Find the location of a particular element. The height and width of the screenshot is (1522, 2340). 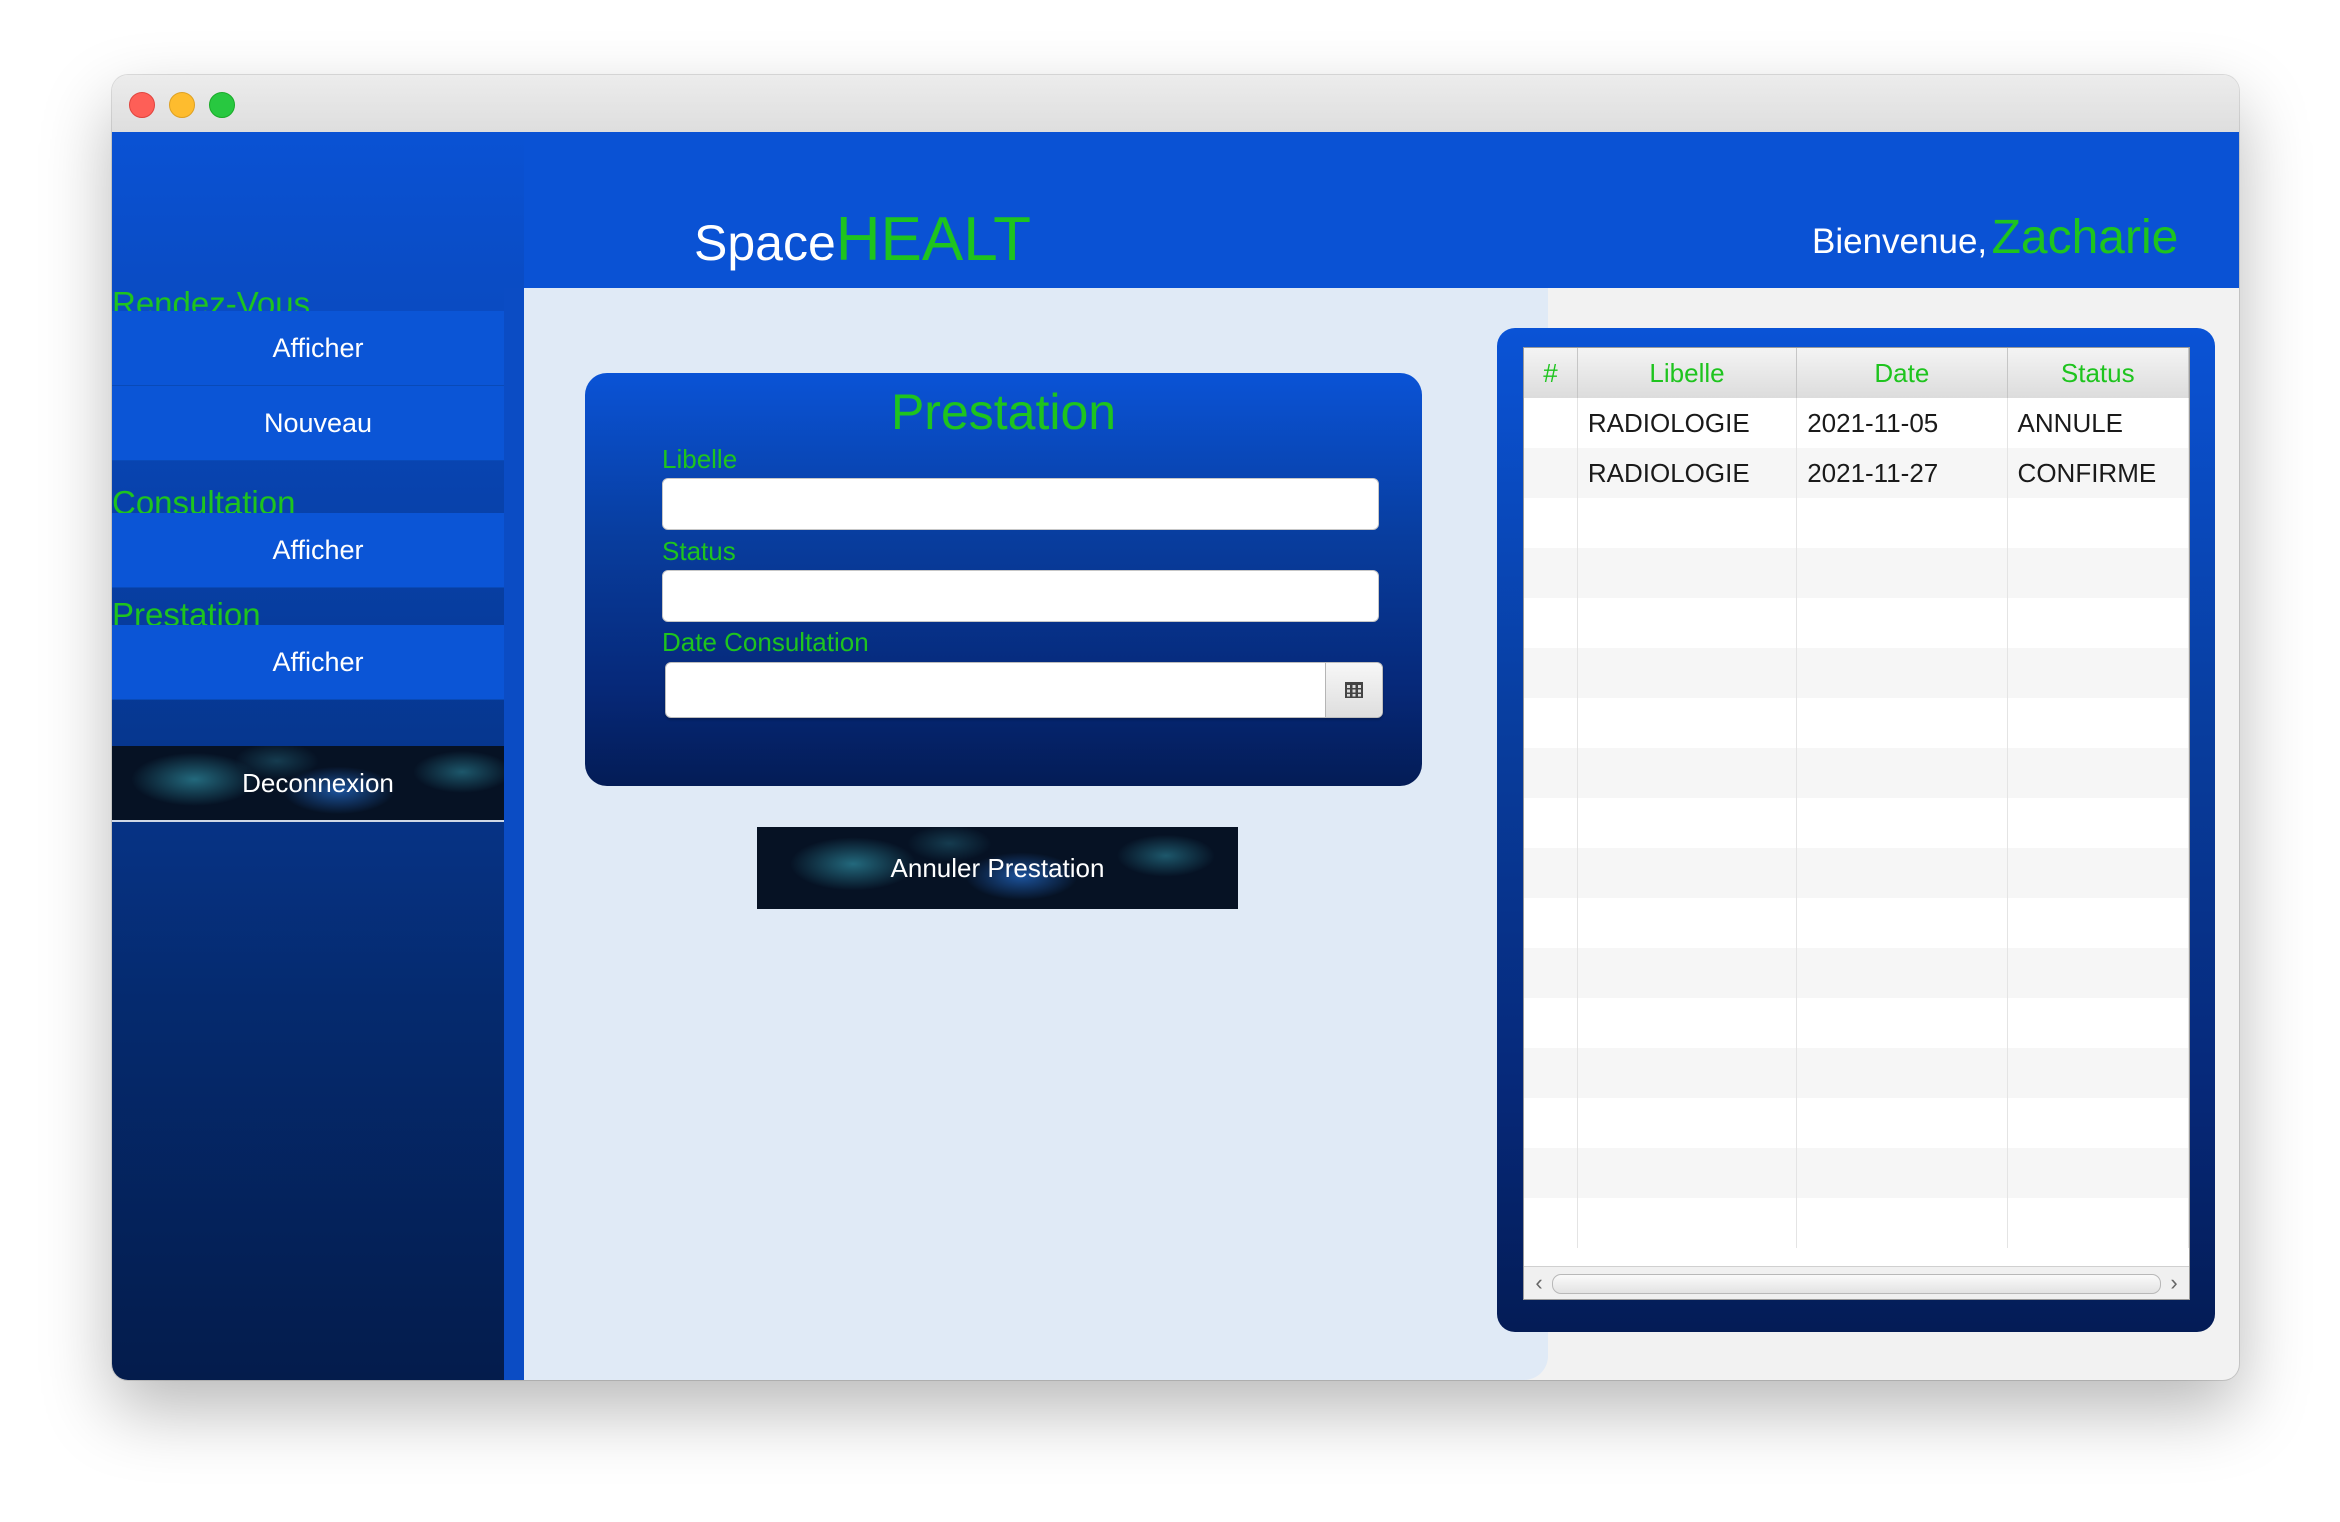

table-row: RADIOLOGIE 2021-11-27 CONFIRME is located at coordinates (1856, 473).